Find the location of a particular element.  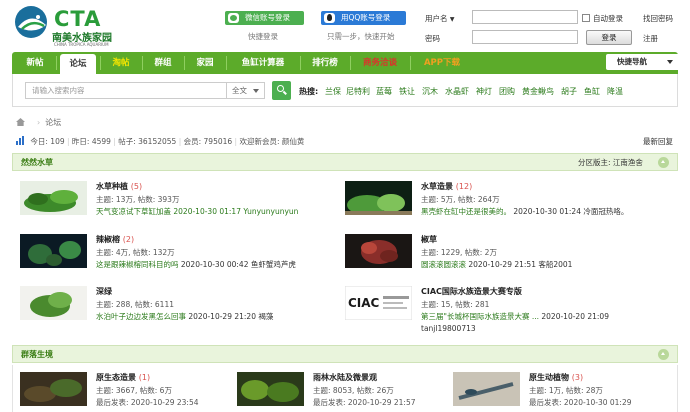

latest-replies-link: 最新回复 is located at coordinates (658, 141).